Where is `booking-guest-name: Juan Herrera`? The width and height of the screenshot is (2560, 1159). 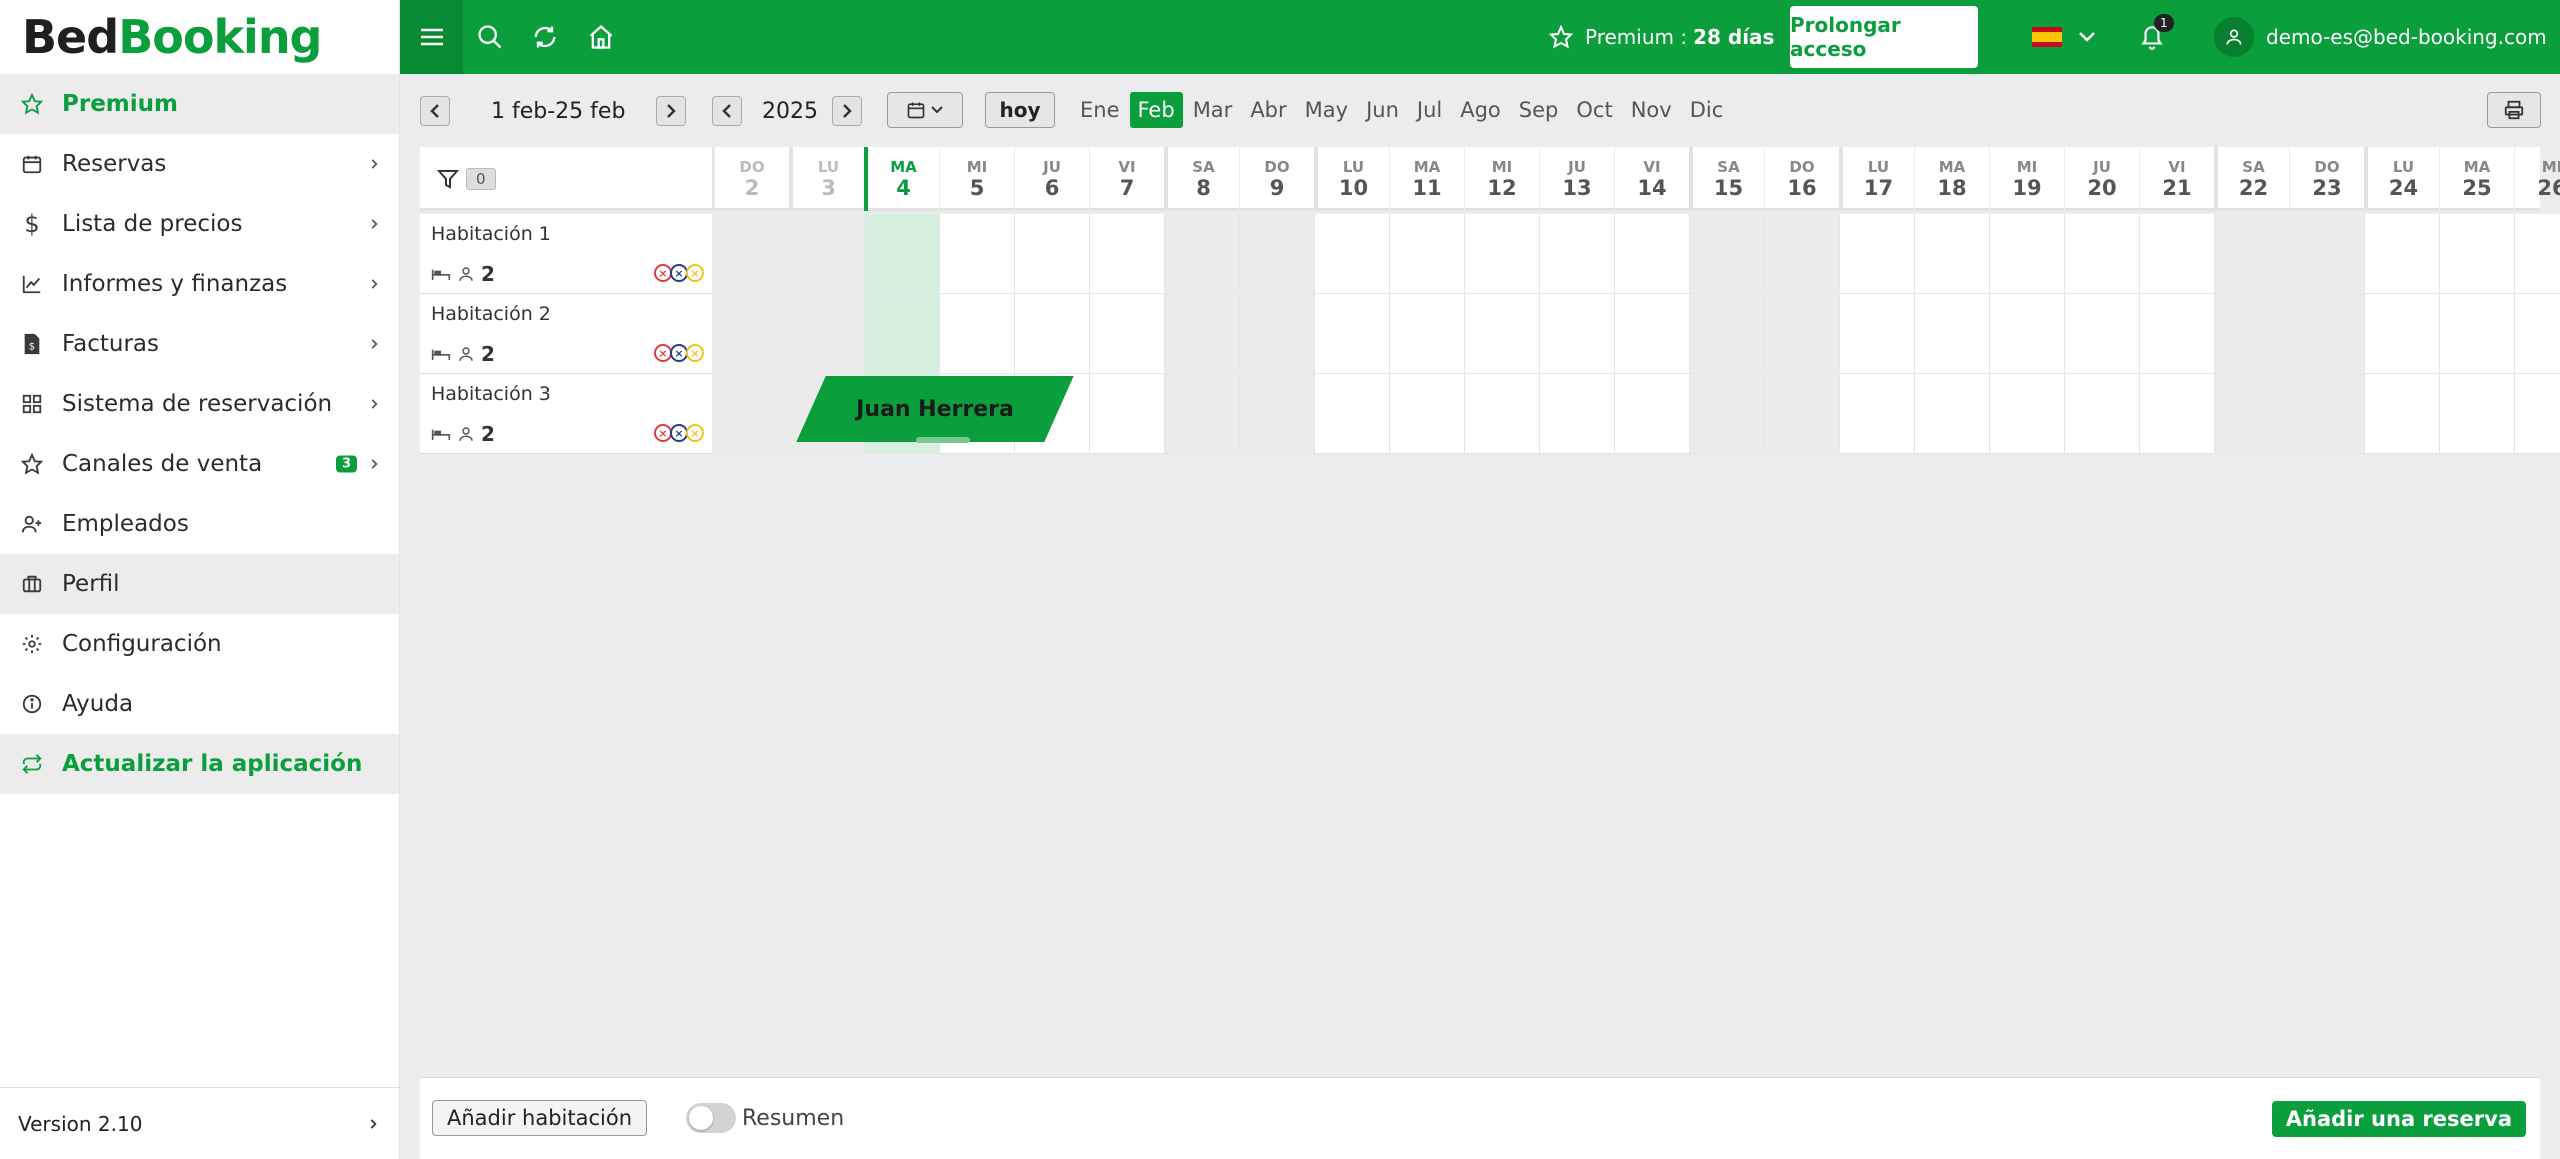 booking-guest-name: Juan Herrera is located at coordinates (935, 409).